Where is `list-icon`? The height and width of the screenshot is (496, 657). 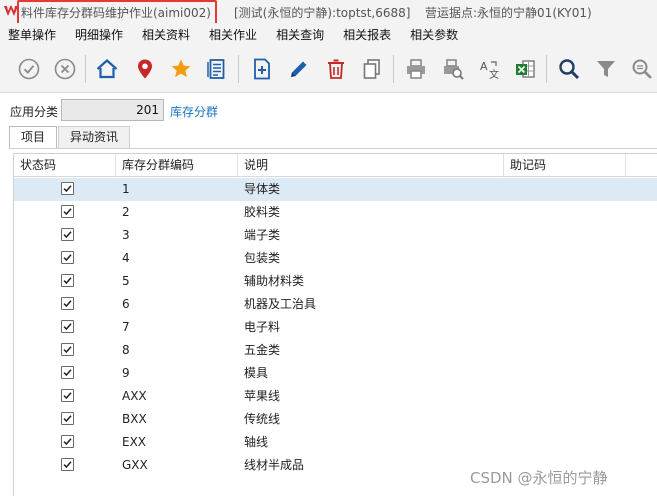
list-icon is located at coordinates (217, 69).